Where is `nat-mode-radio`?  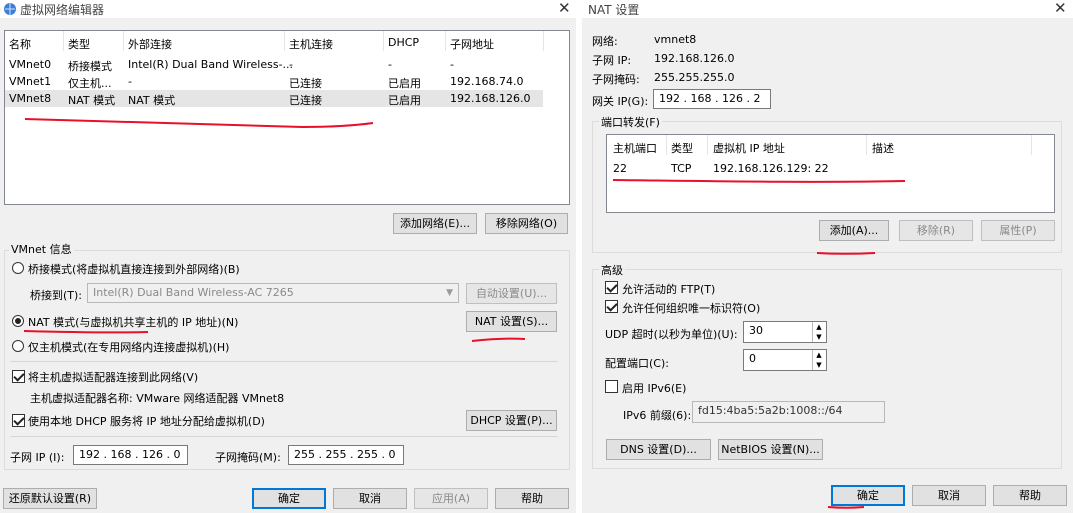 nat-mode-radio is located at coordinates (18, 321).